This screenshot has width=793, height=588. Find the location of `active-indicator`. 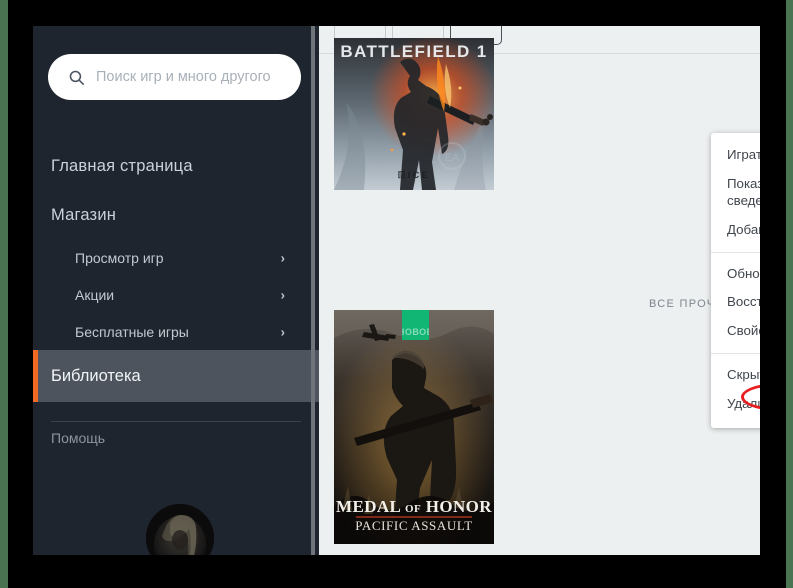

active-indicator is located at coordinates (35, 376).